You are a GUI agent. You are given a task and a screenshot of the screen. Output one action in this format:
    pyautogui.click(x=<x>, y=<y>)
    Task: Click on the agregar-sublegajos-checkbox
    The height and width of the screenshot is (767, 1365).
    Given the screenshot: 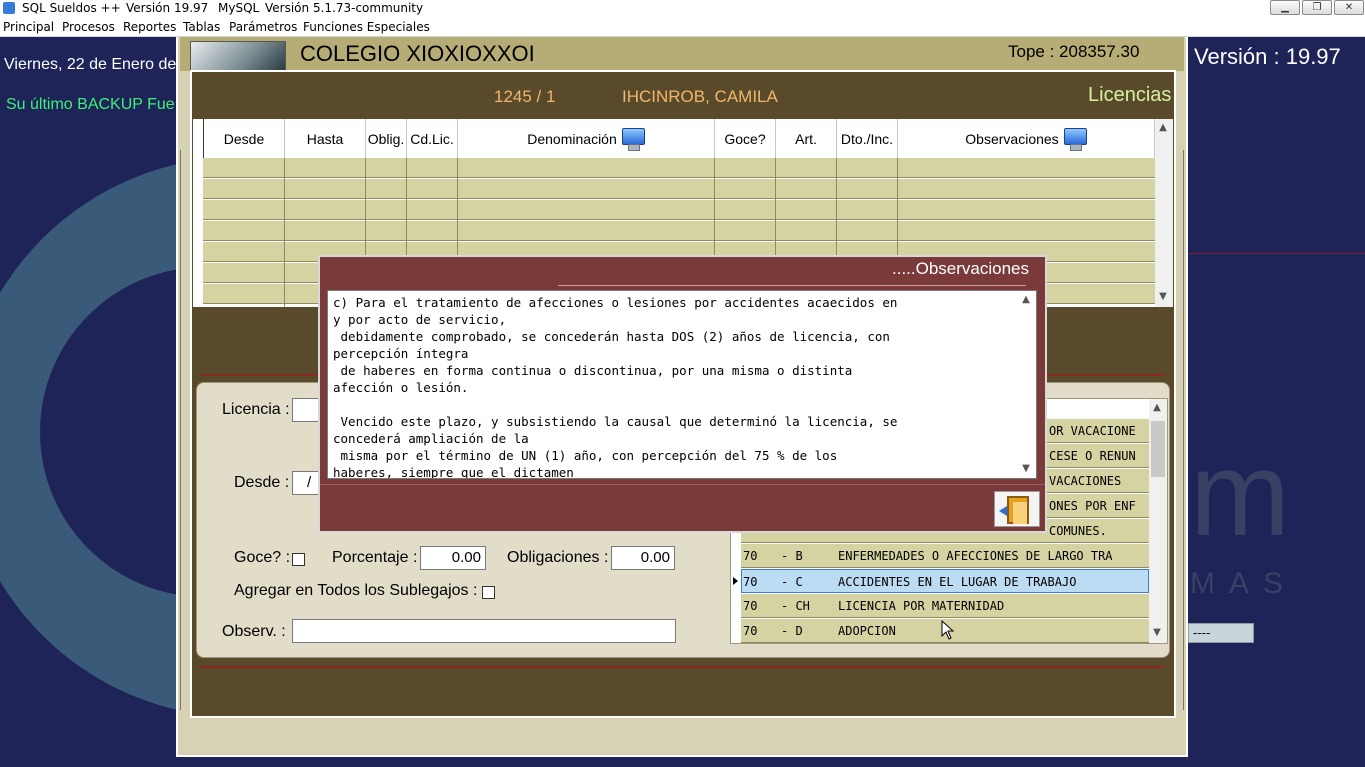 What is the action you would take?
    pyautogui.click(x=488, y=592)
    